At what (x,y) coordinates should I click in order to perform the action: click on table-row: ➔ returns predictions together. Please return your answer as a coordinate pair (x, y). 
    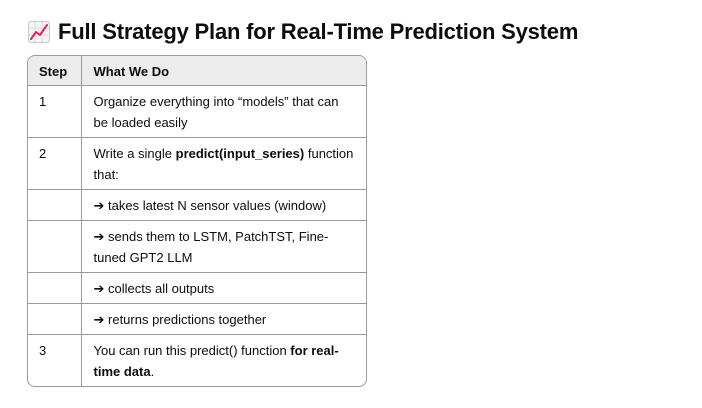
    Looking at the image, I should click on (197, 319).